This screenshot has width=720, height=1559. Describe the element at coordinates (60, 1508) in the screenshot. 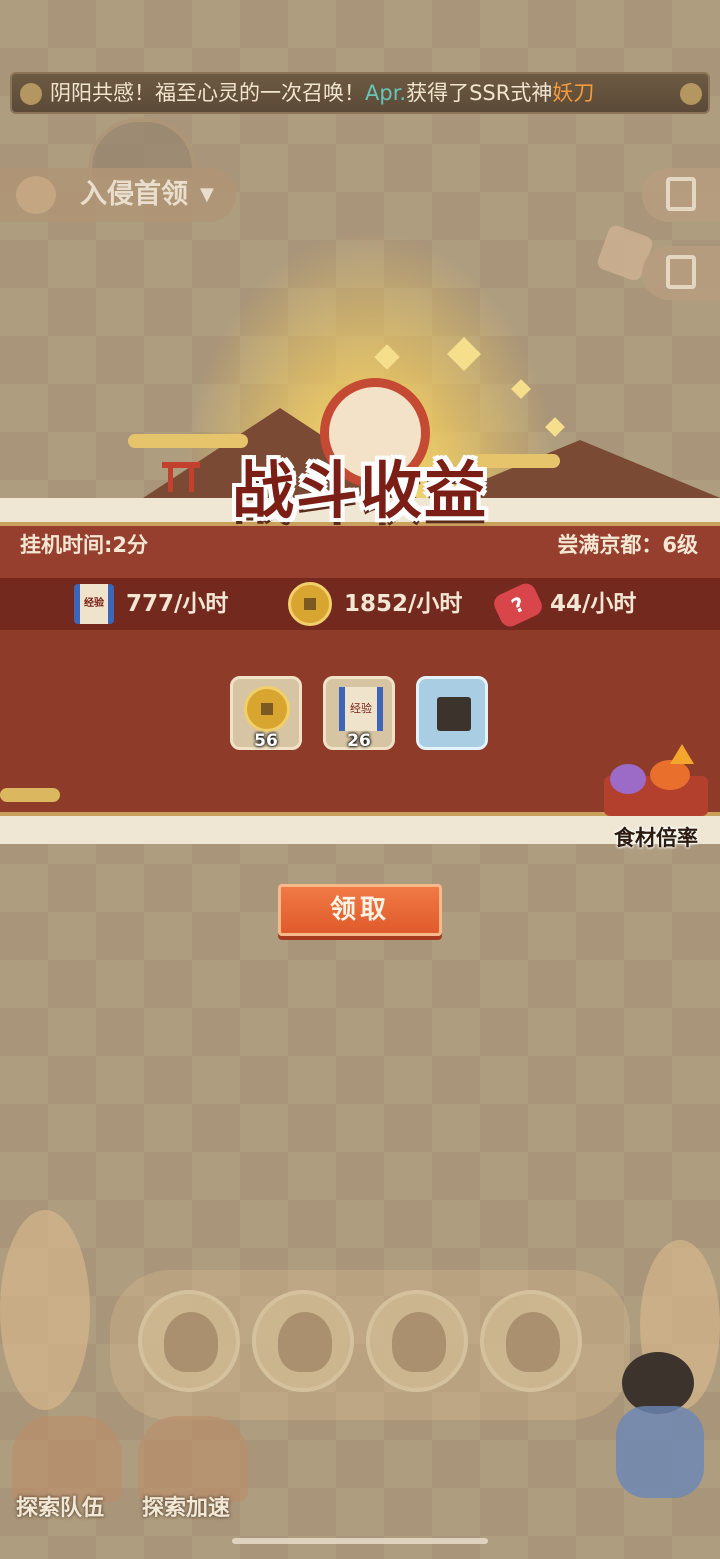

I see `explore-team-label: 探索队伍` at that location.